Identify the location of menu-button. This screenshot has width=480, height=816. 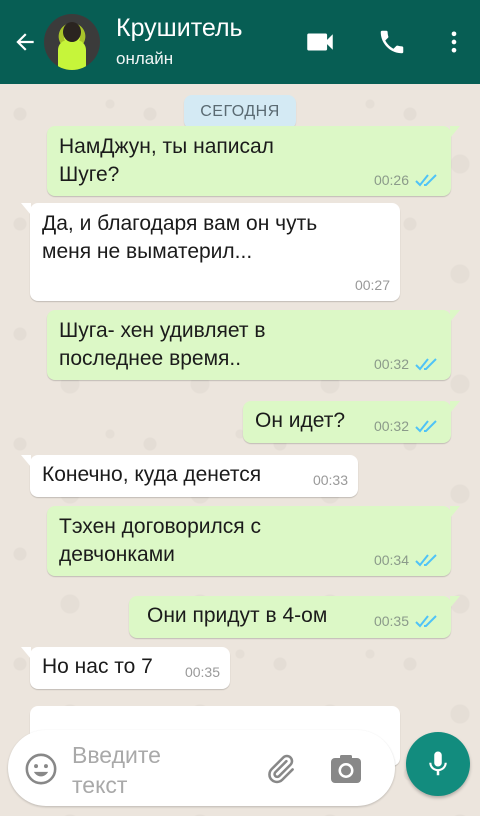
(454, 42).